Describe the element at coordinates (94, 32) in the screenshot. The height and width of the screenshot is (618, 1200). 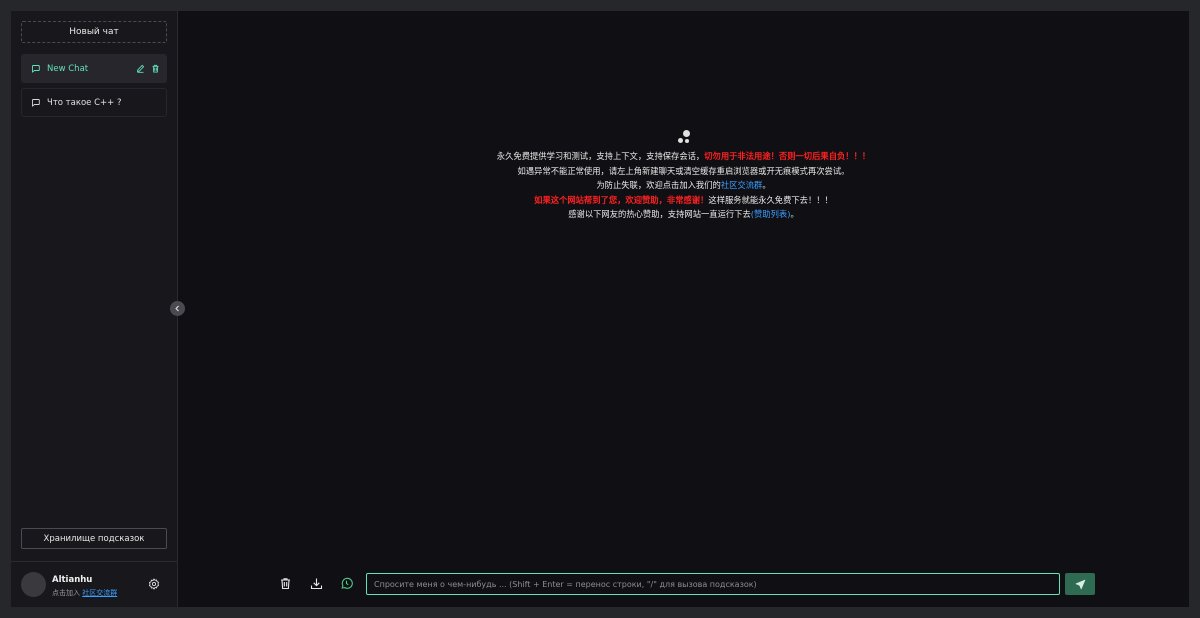
I see `new-chat-button: Новый чат` at that location.